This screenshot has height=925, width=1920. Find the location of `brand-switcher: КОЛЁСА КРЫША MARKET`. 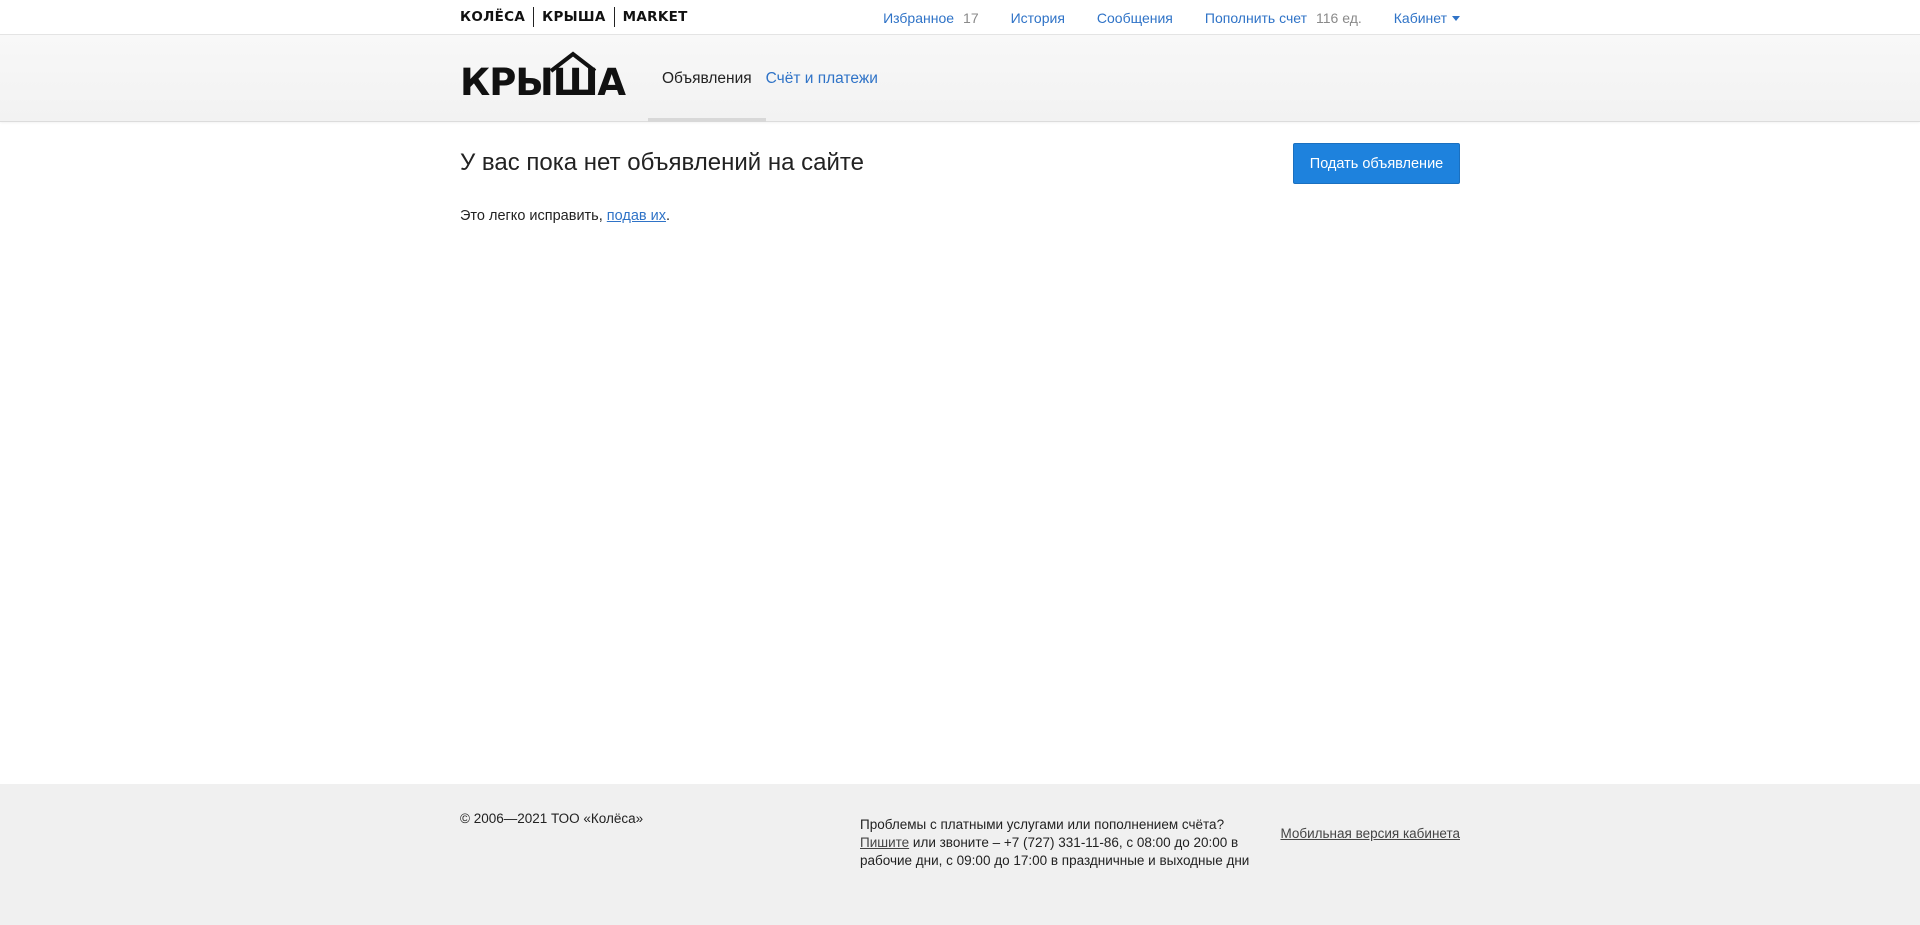

brand-switcher: КОЛЁСА КРЫША MARKET is located at coordinates (574, 17).